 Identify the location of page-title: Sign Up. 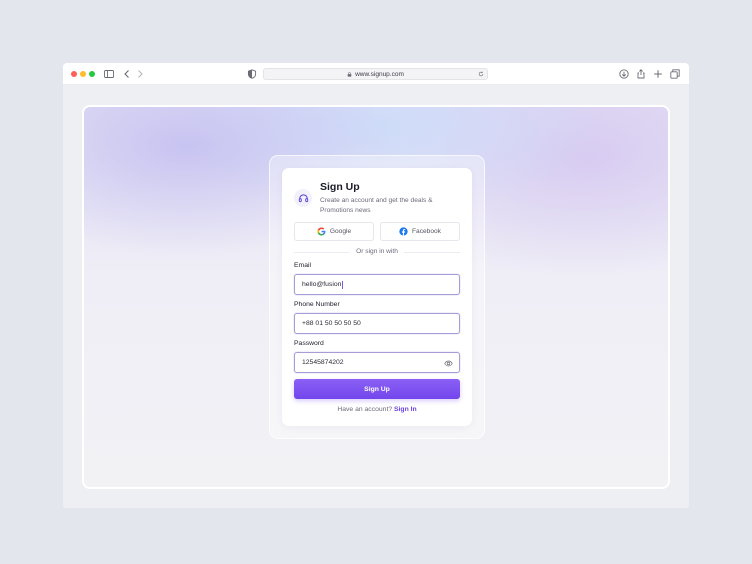
(340, 187).